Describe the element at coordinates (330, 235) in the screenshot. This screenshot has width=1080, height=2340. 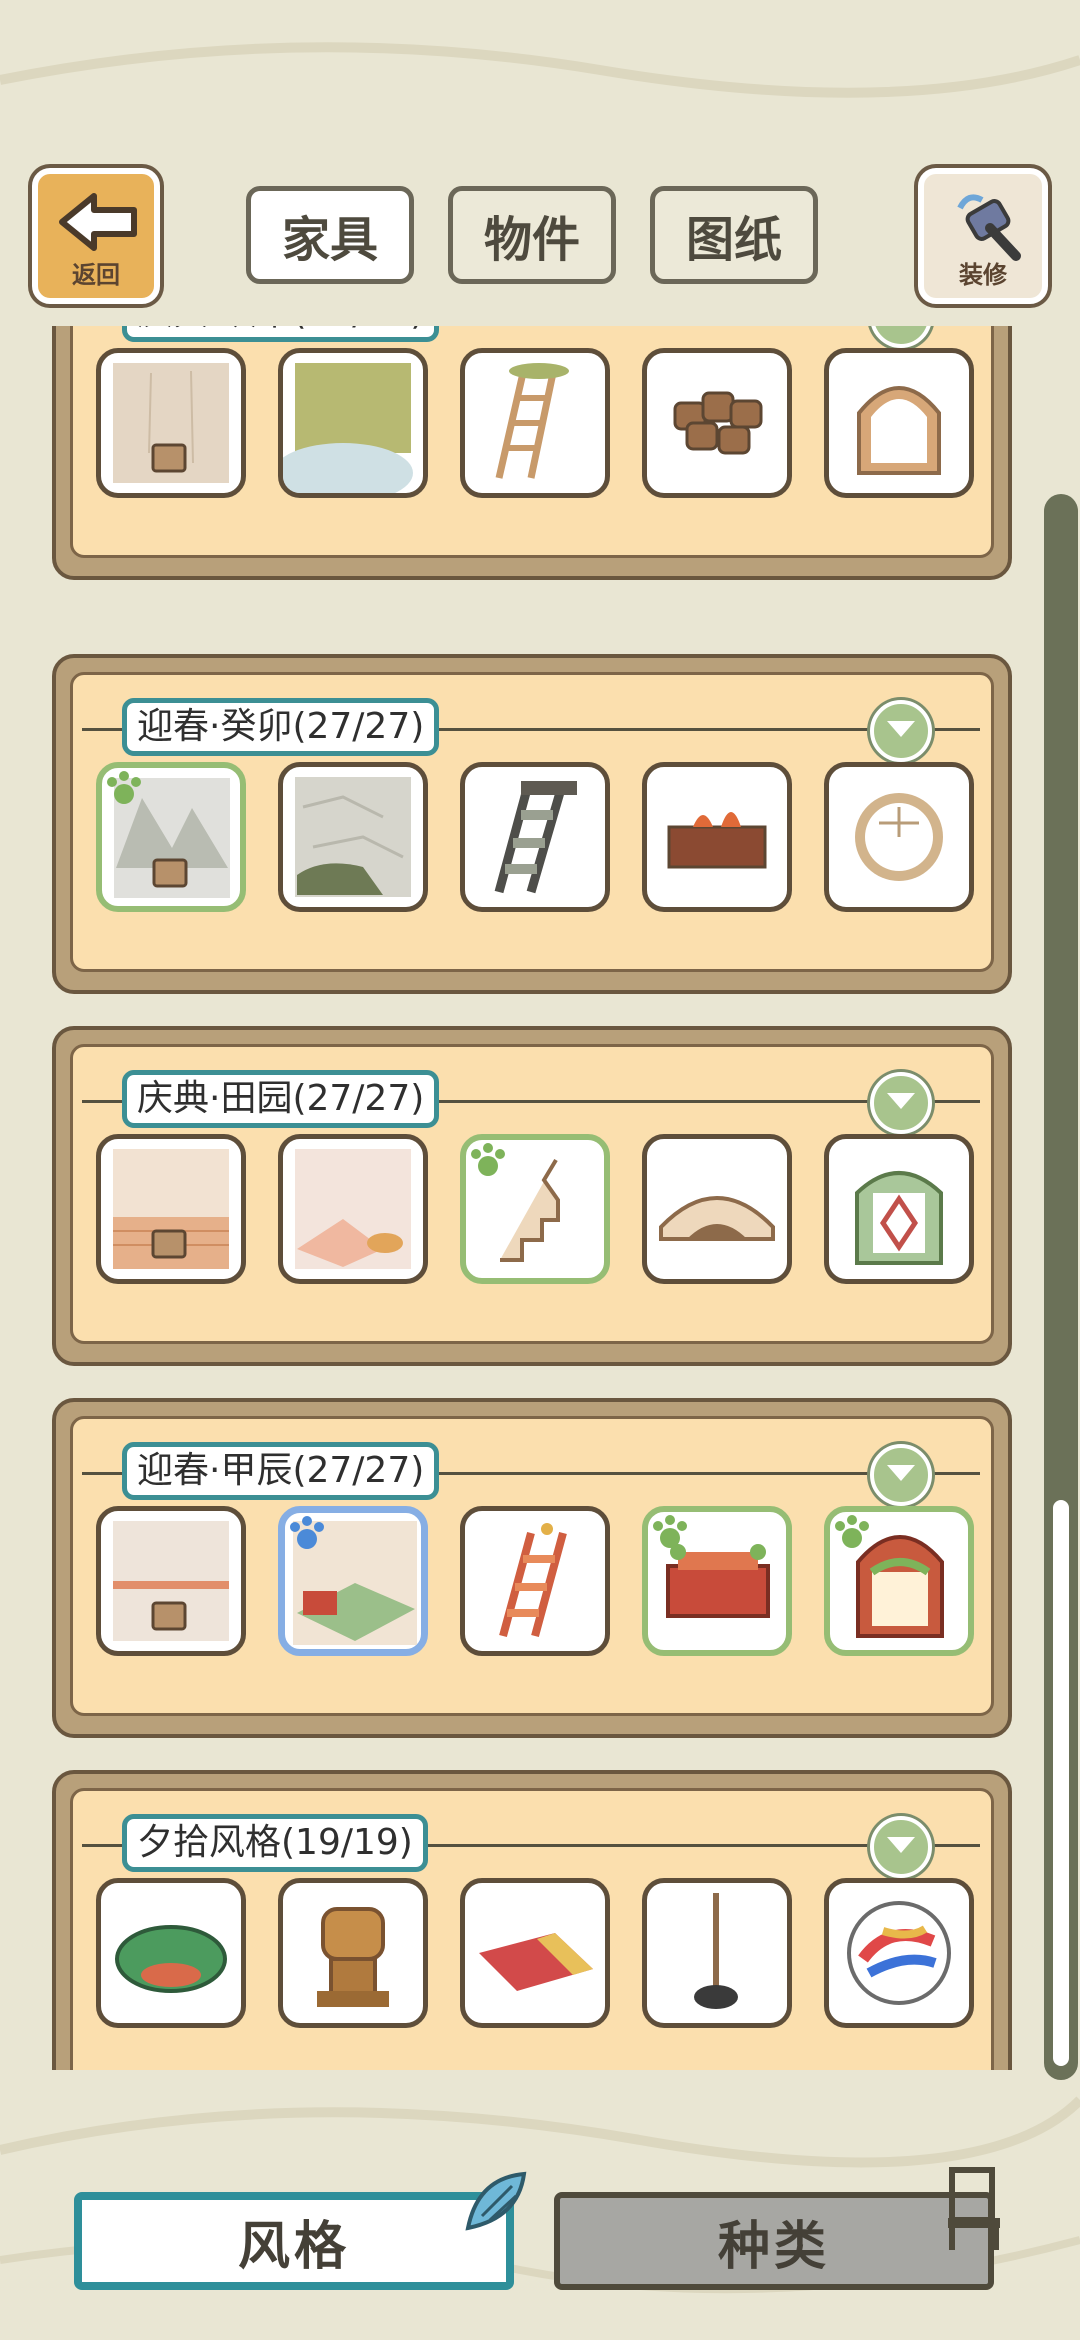
I see `tab-furniture: 家具` at that location.